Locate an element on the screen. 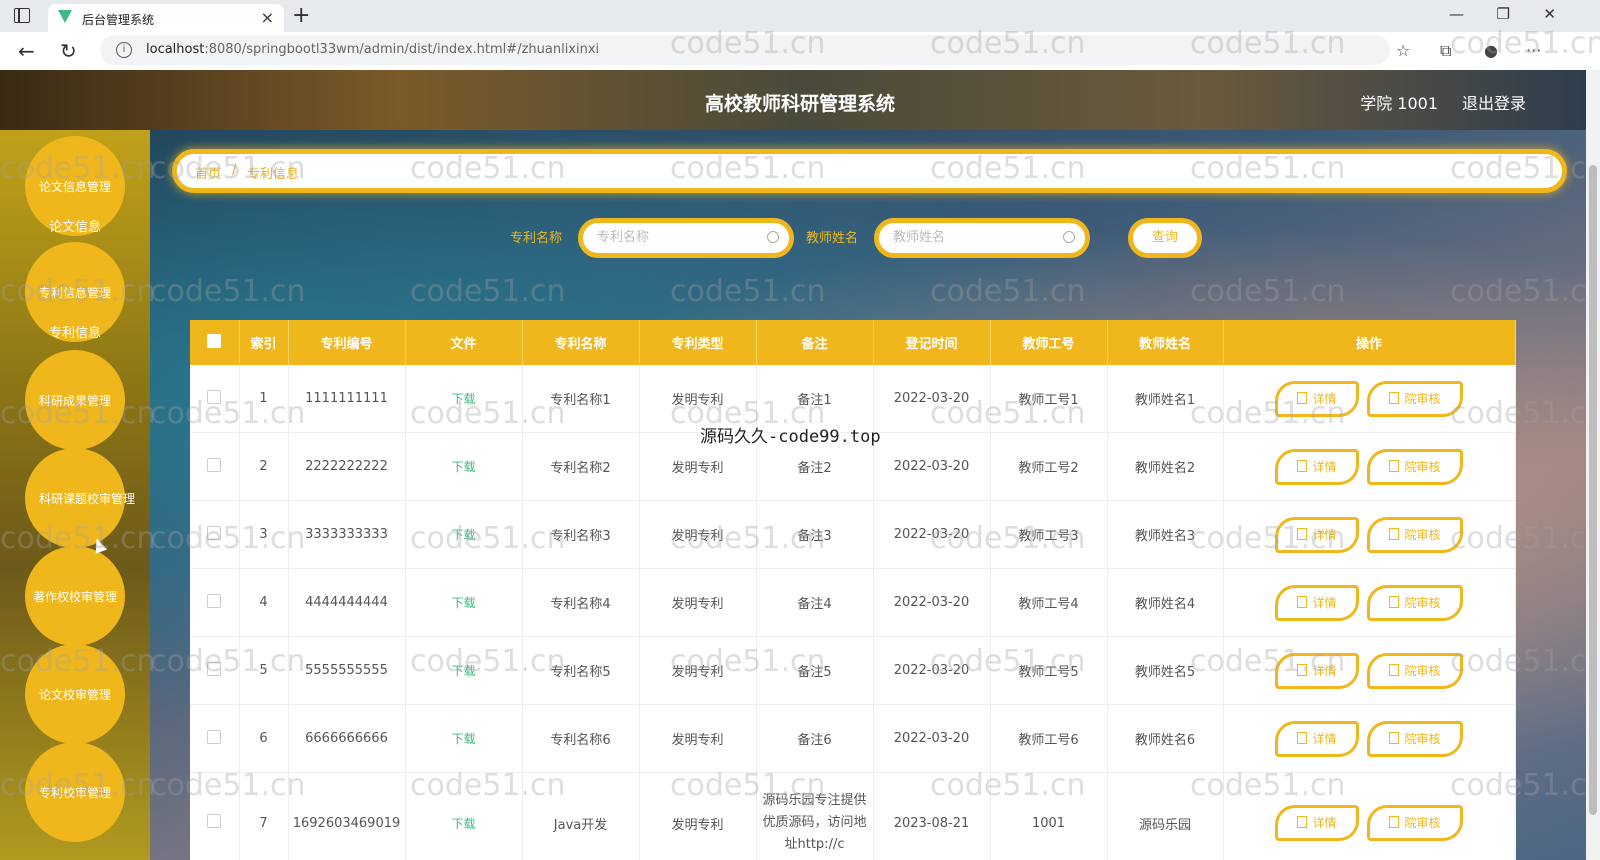  sidebar-item-achievement: 科研成果管理 is located at coordinates (75, 400).